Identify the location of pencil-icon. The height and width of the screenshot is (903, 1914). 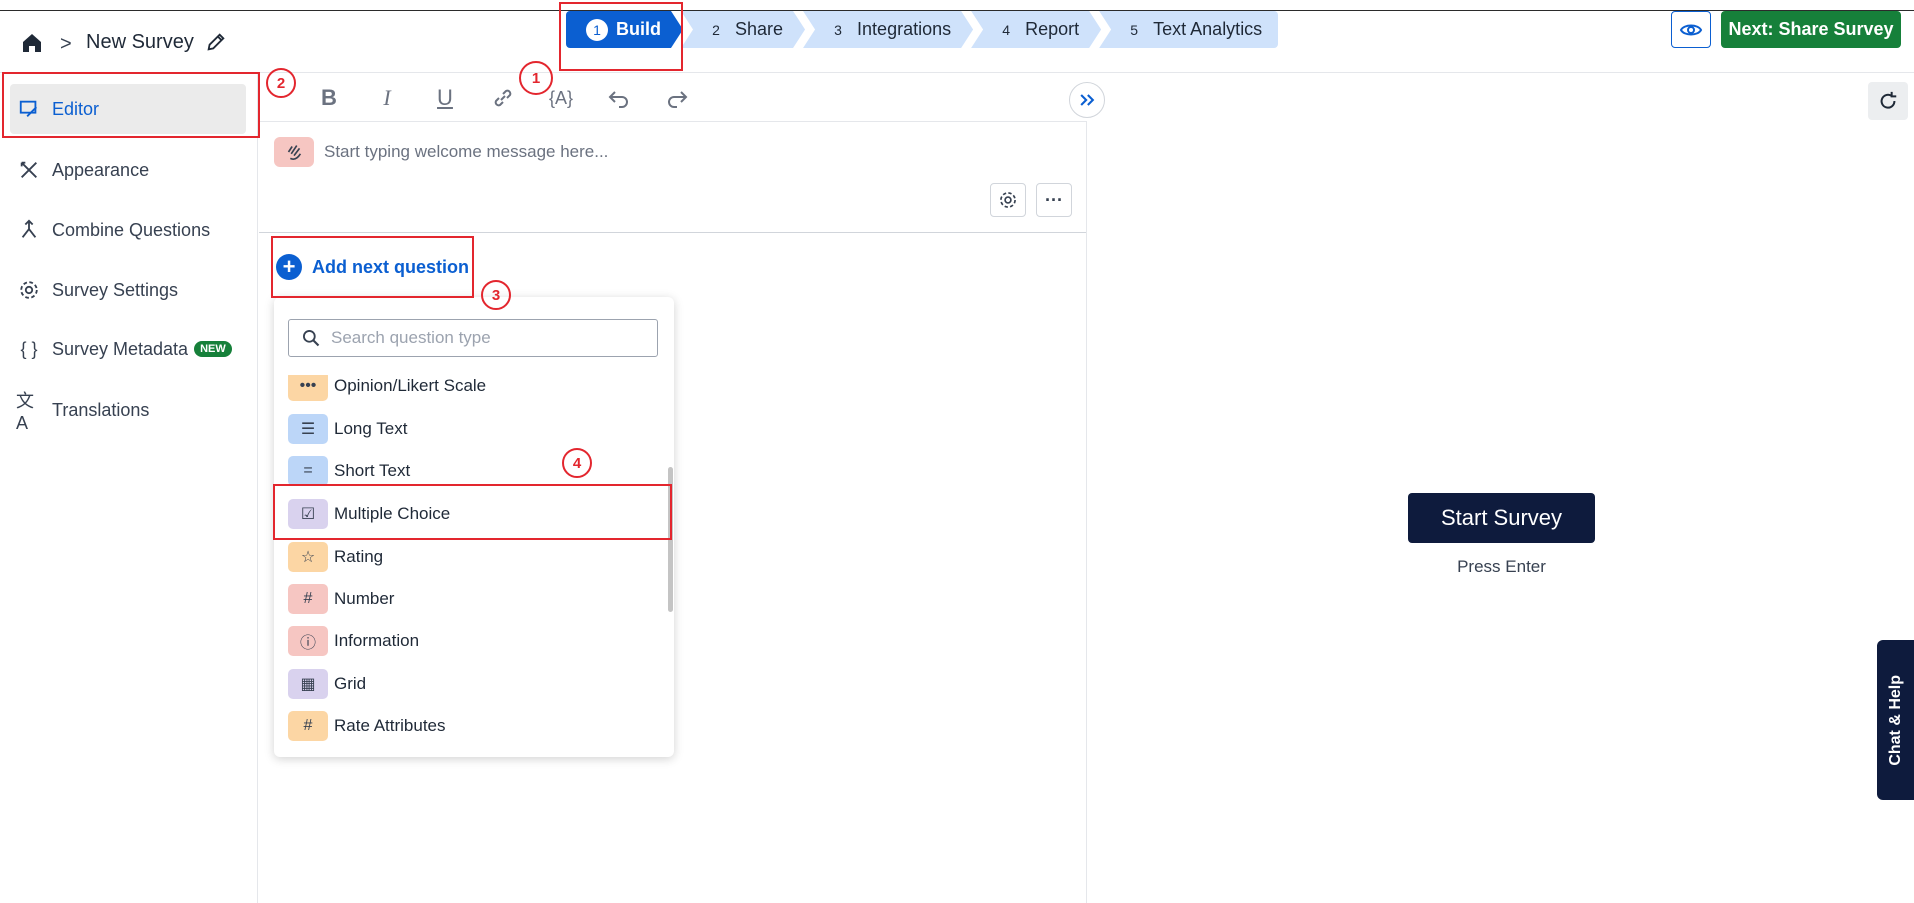
(216, 42).